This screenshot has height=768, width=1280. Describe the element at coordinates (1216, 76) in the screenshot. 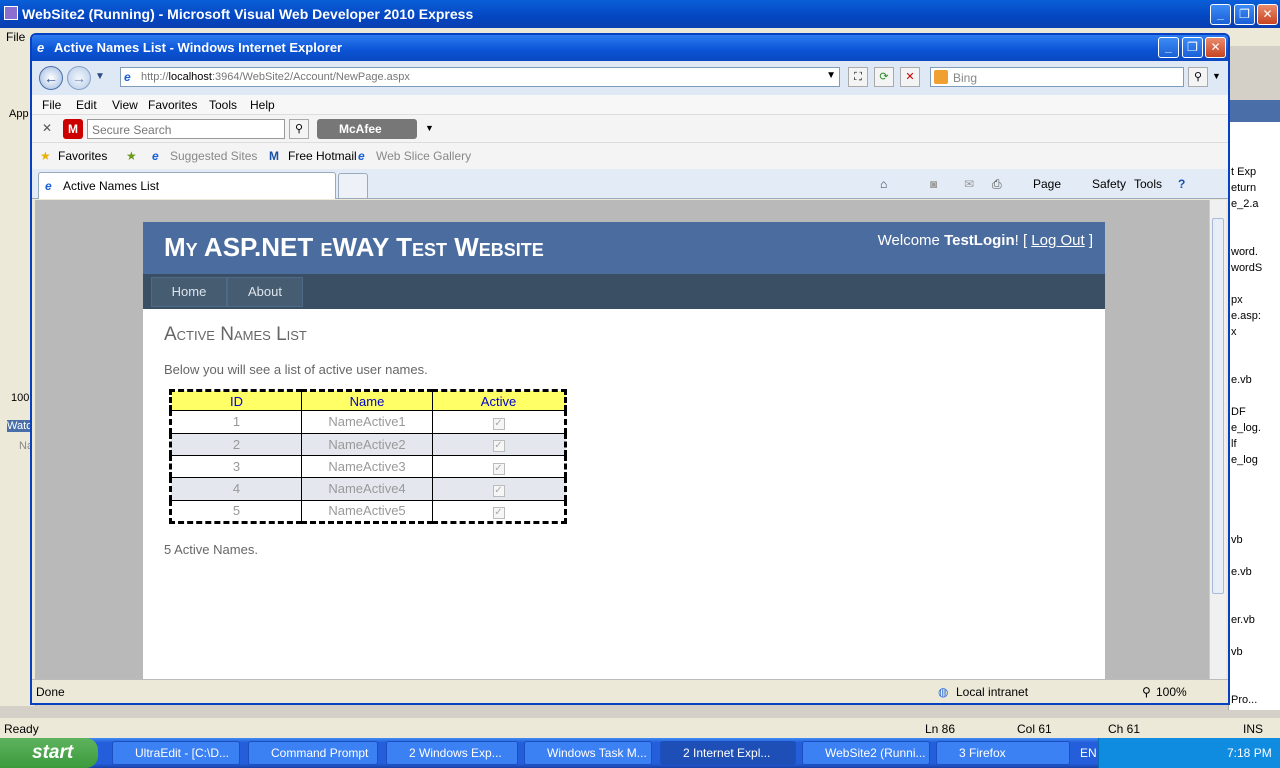

I see `search-options-chevron-icon: ▼` at that location.